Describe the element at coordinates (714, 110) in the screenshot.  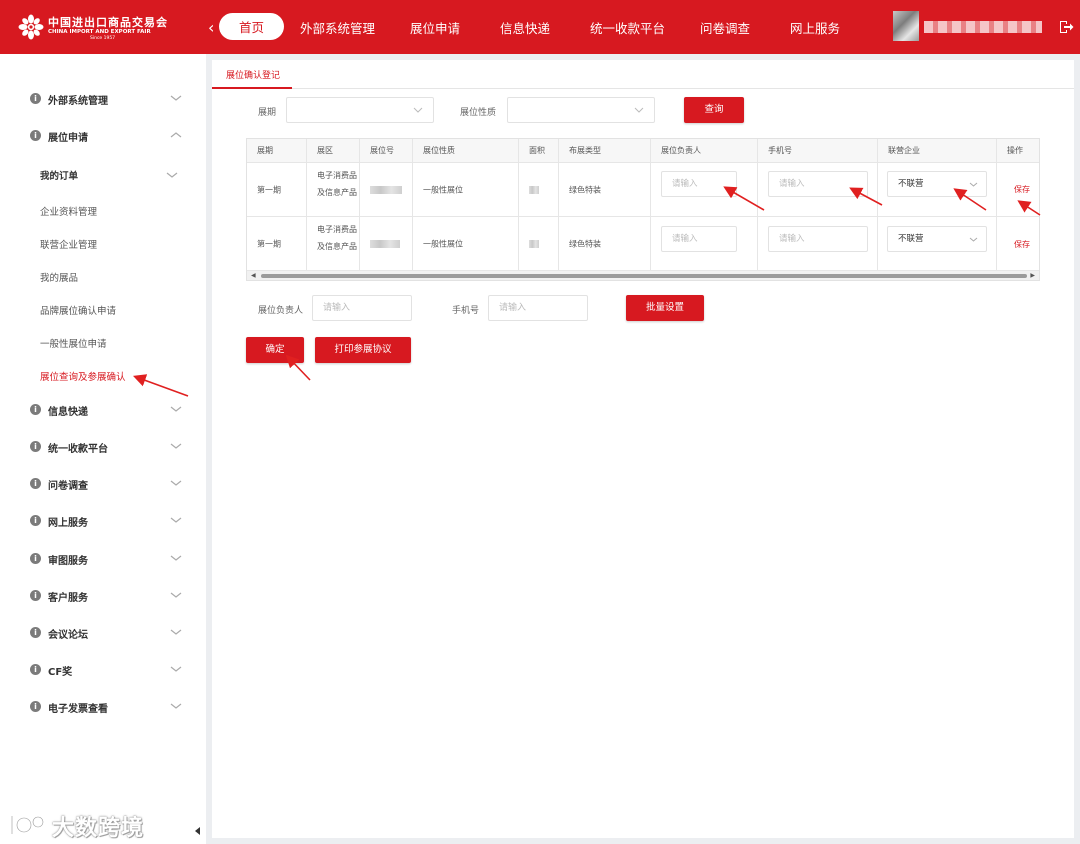
I see `query-button: 查询` at that location.